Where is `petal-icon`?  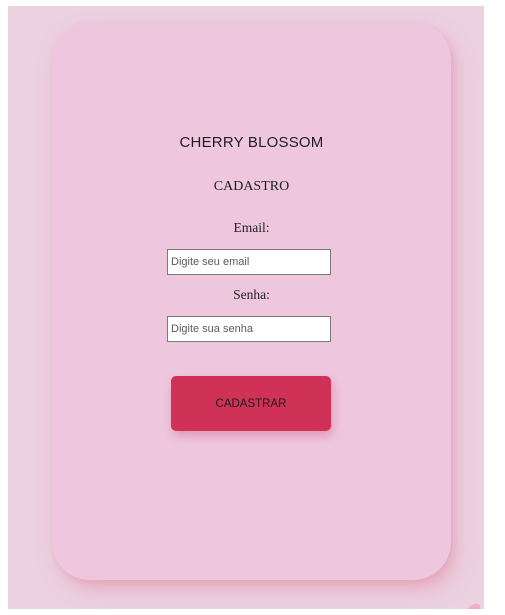
petal-icon is located at coordinates (472, 604).